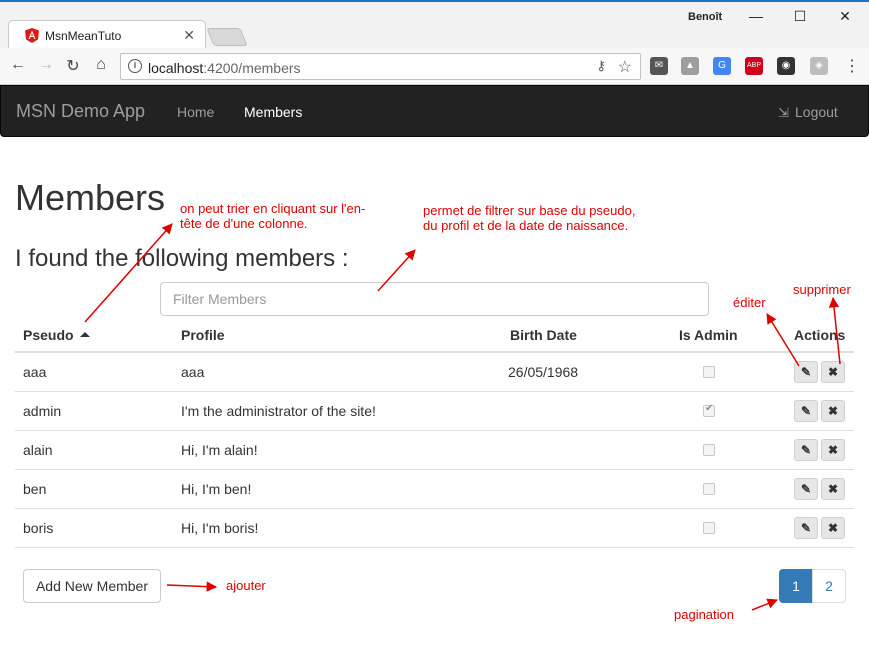 Image resolution: width=869 pixels, height=647 pixels. Describe the element at coordinates (83, 36) in the screenshot. I see `tab-title: MsnMeanTuto` at that location.